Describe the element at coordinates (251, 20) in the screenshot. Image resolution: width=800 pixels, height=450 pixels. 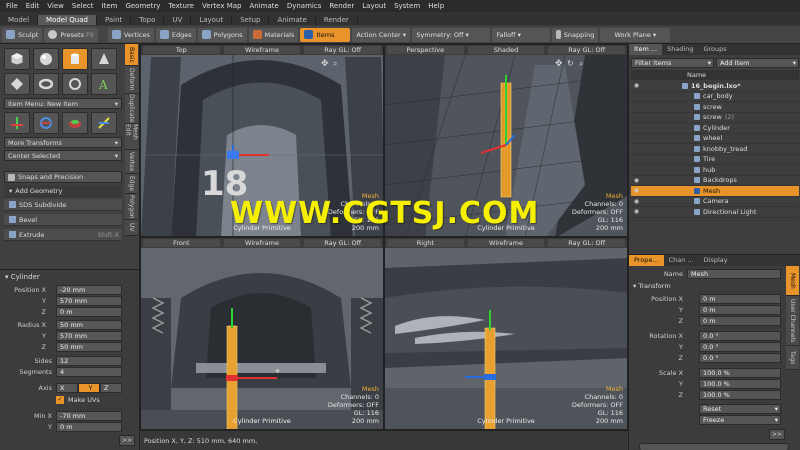
I see `layout-tab-setup: Setup` at that location.